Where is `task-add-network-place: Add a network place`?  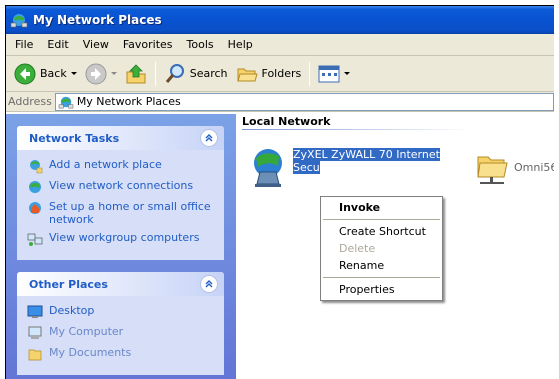 task-add-network-place: Add a network place is located at coordinates (122, 166).